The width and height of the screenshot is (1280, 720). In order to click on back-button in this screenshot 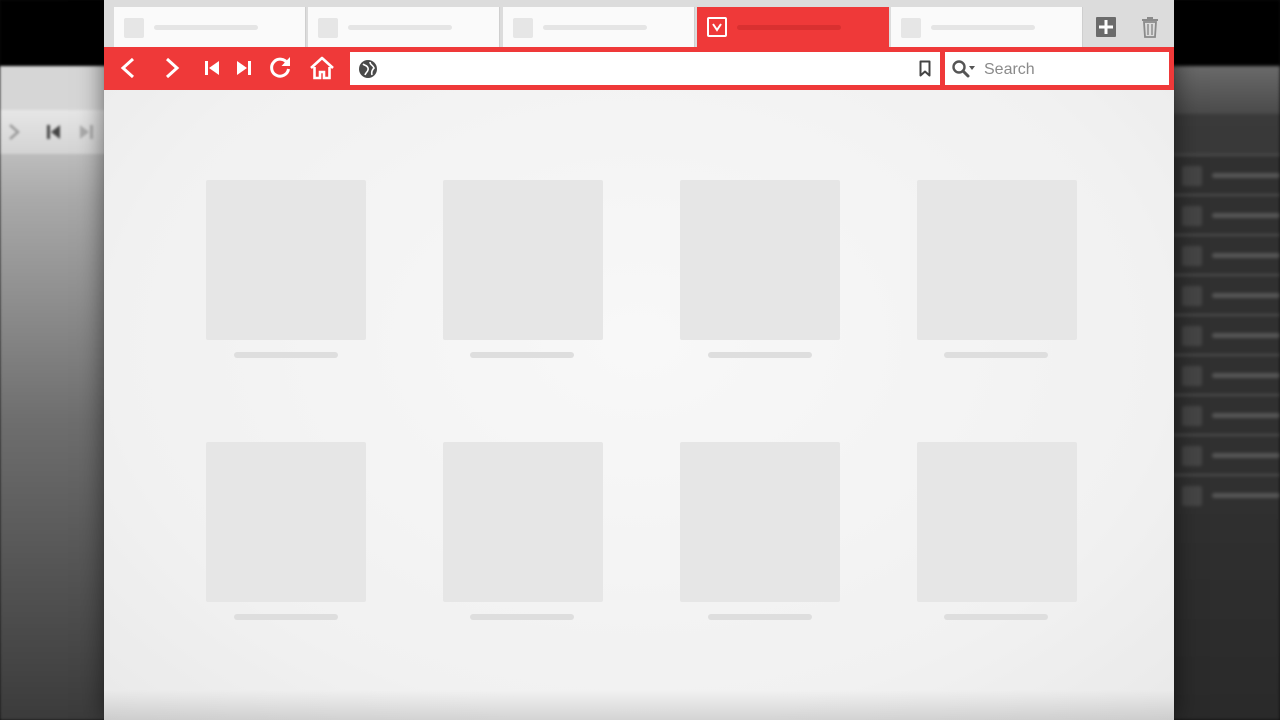, I will do `click(128, 68)`.